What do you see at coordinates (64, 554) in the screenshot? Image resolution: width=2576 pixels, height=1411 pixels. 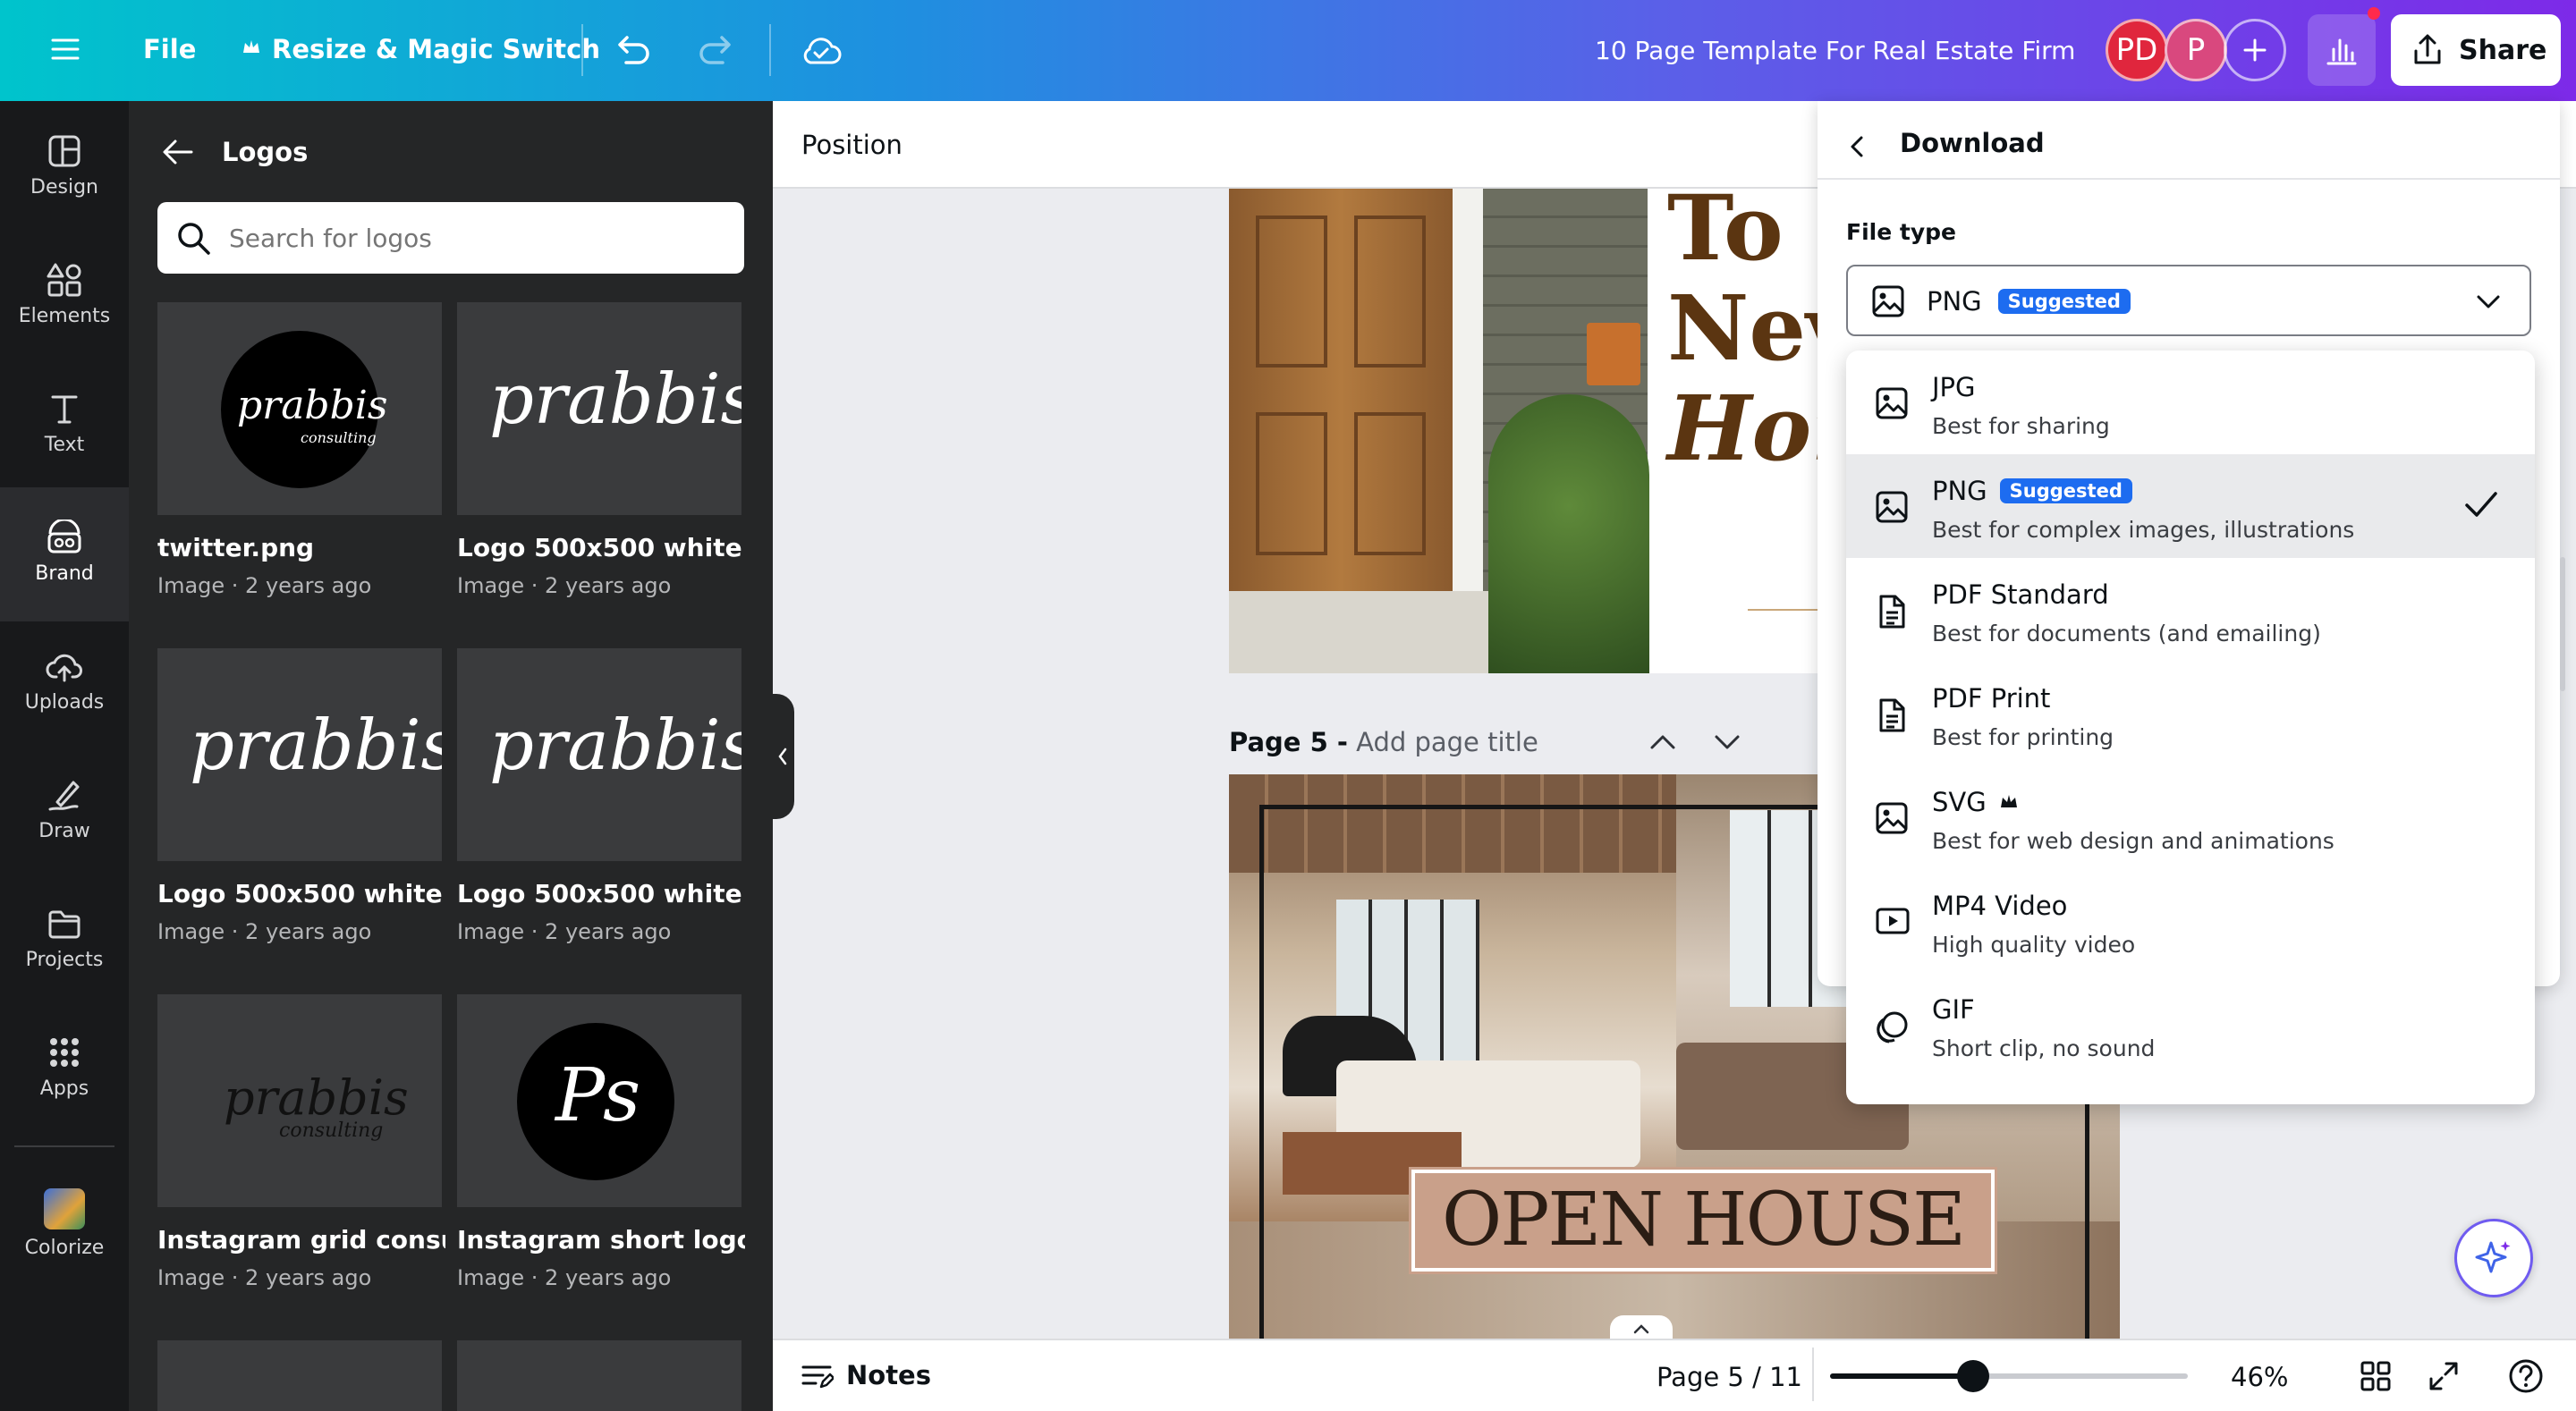 I see `rail-item-brand: Brand` at bounding box center [64, 554].